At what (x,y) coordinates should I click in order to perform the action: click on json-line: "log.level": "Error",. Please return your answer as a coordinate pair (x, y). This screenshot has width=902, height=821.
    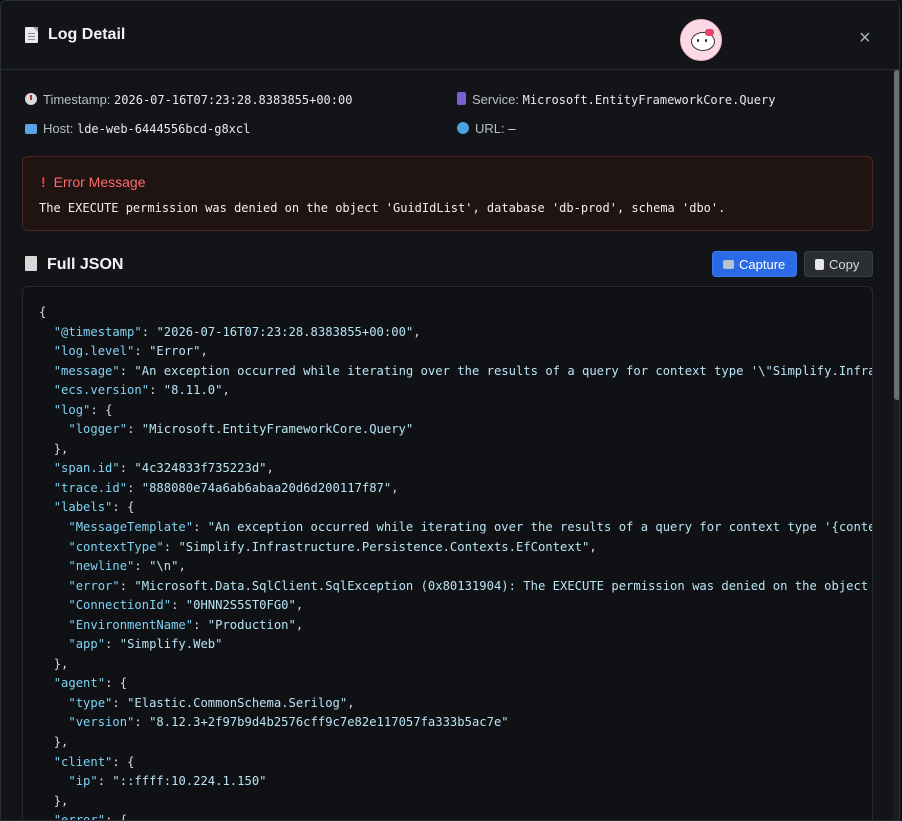
    Looking at the image, I should click on (130, 351).